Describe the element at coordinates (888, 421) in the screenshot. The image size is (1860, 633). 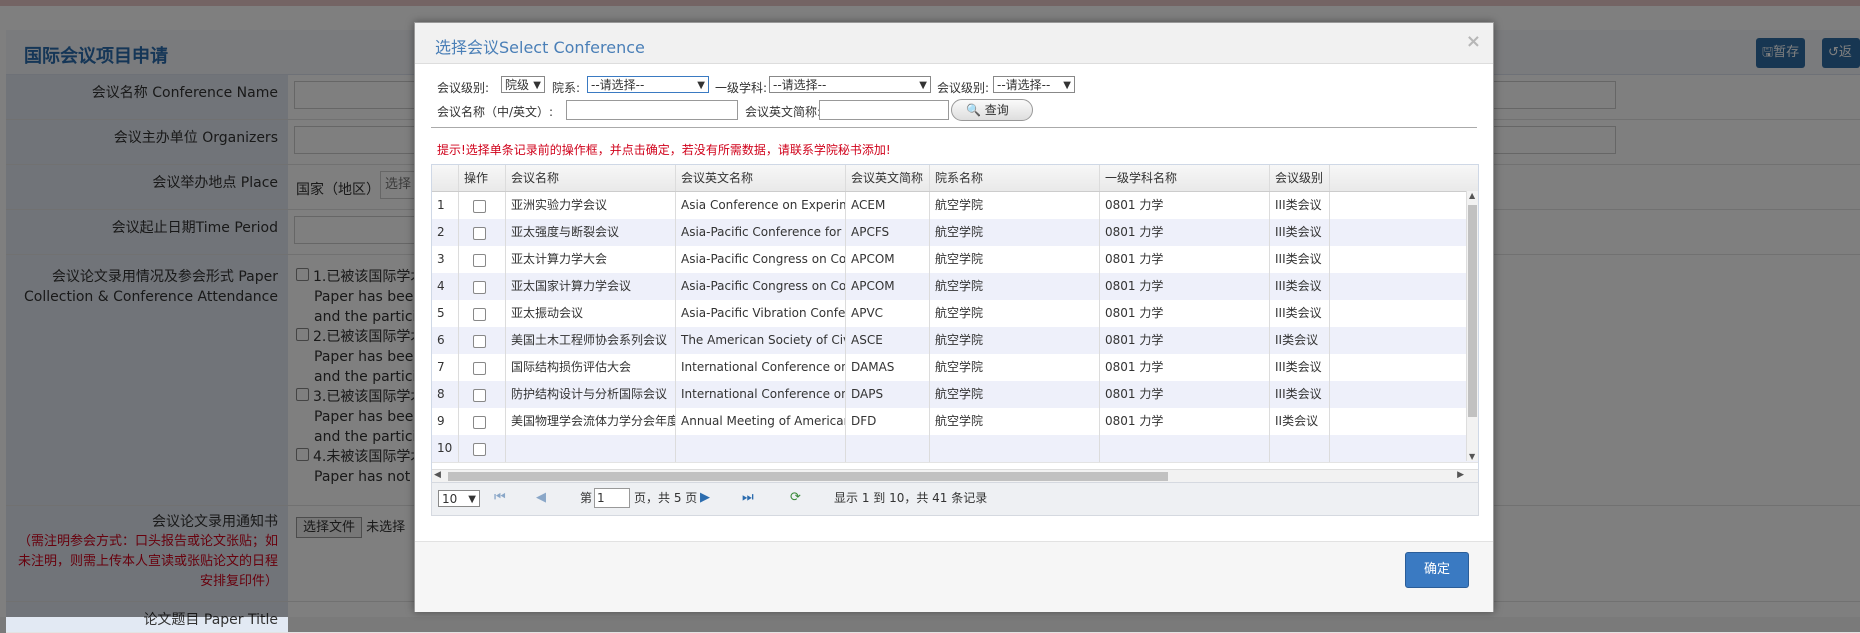
I see `cell-abbr: DFD` at that location.